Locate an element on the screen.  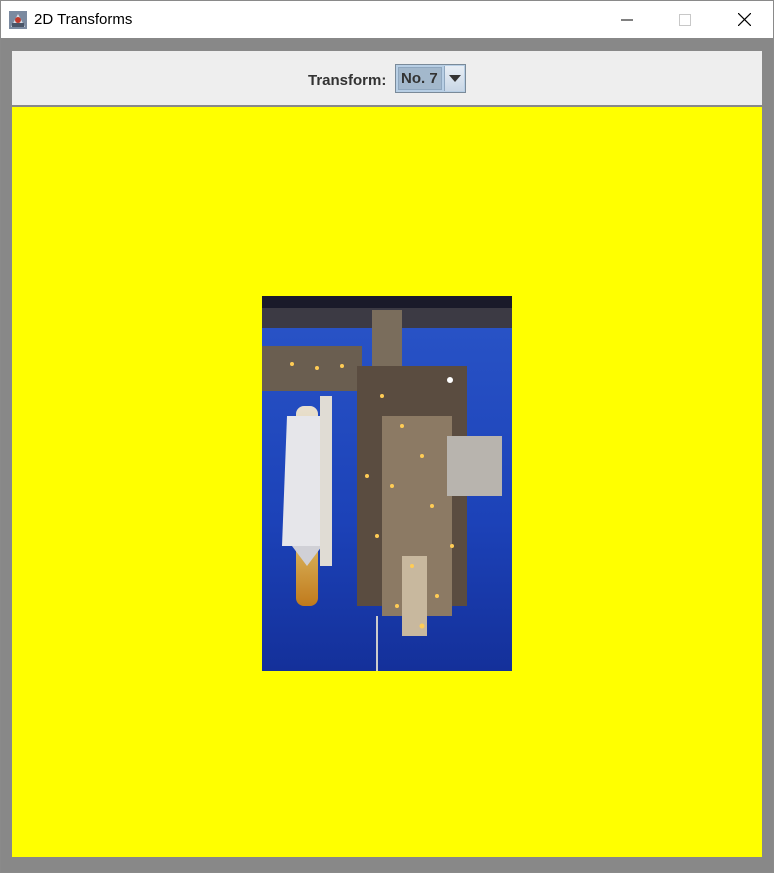
maximize-button is located at coordinates (685, 19).